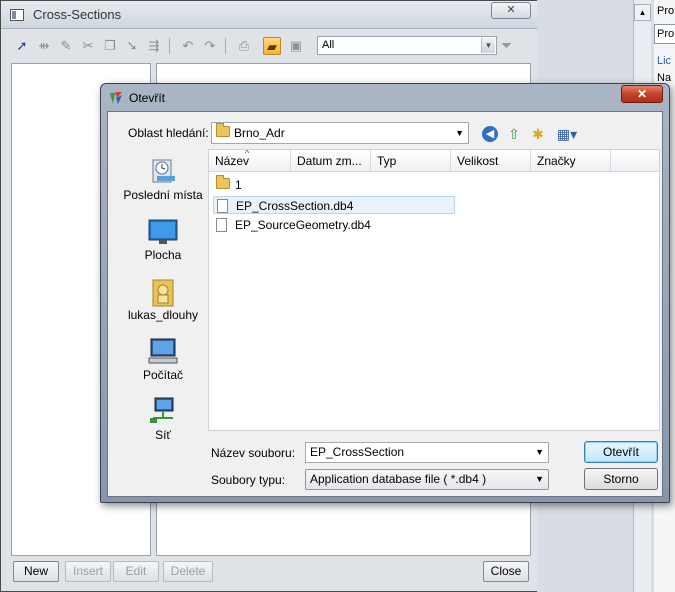 The width and height of the screenshot is (675, 592). I want to click on app-icon, so click(17, 15).